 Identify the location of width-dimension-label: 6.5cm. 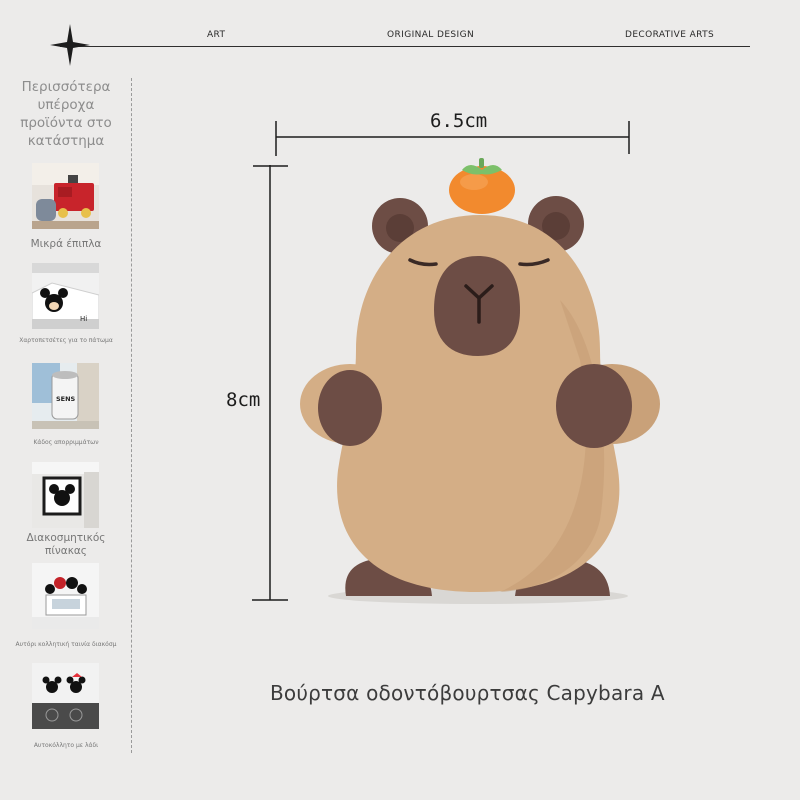
(459, 121).